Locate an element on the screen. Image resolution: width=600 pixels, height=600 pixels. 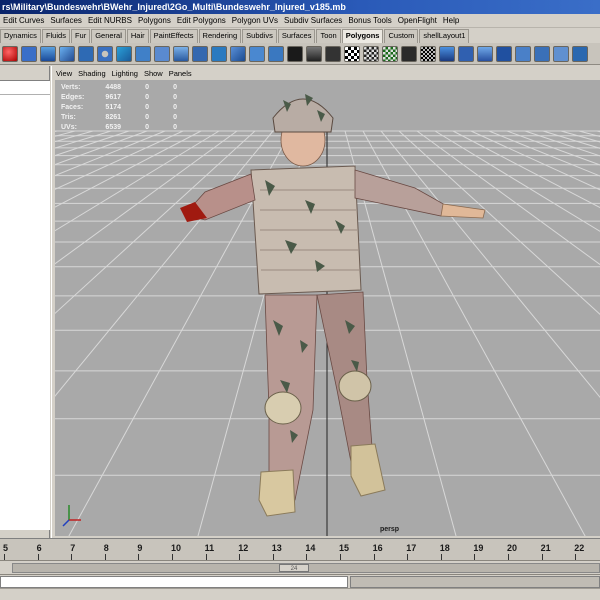
vp-menu-panels: Panels is located at coordinates (180, 73).